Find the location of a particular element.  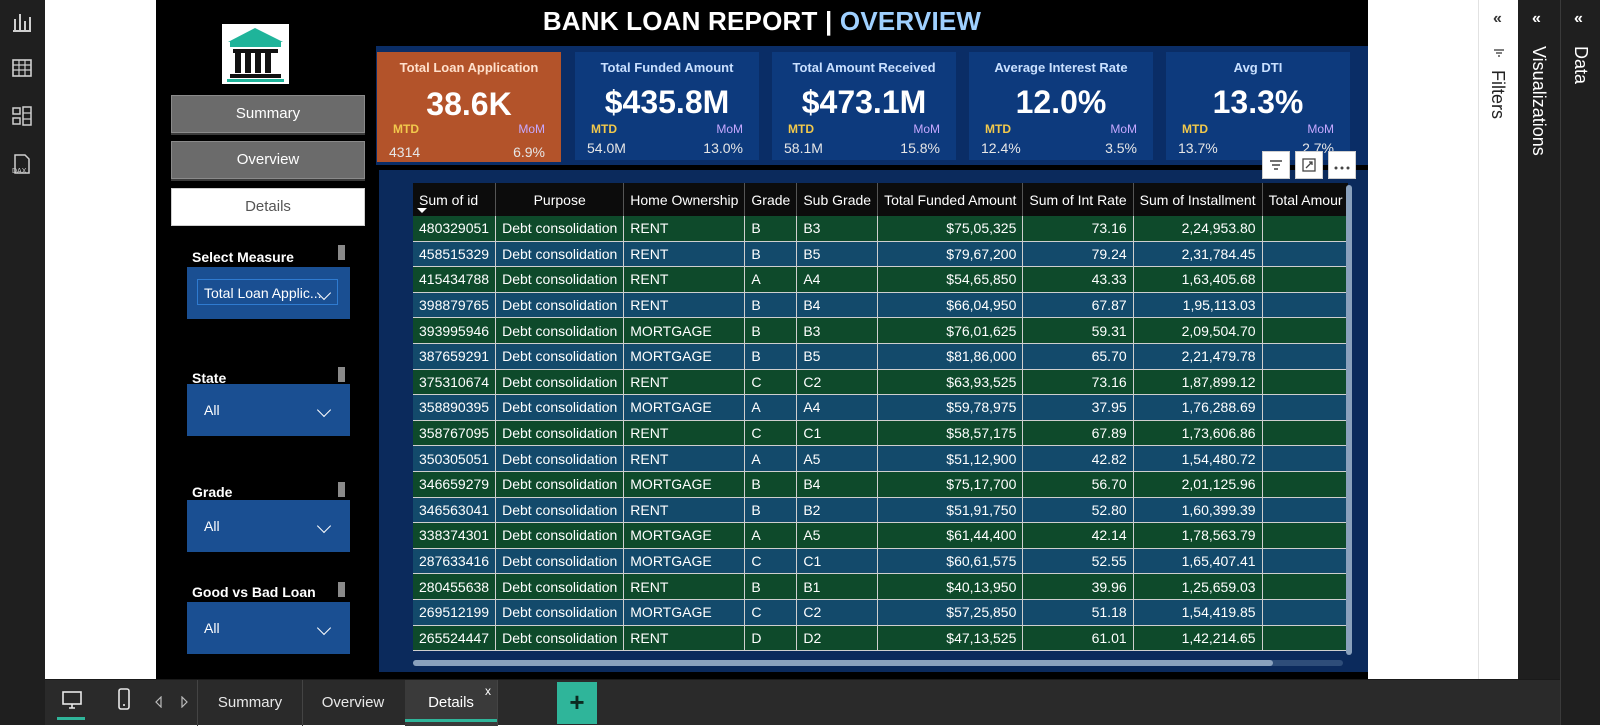

phone-icon is located at coordinates (124, 699).